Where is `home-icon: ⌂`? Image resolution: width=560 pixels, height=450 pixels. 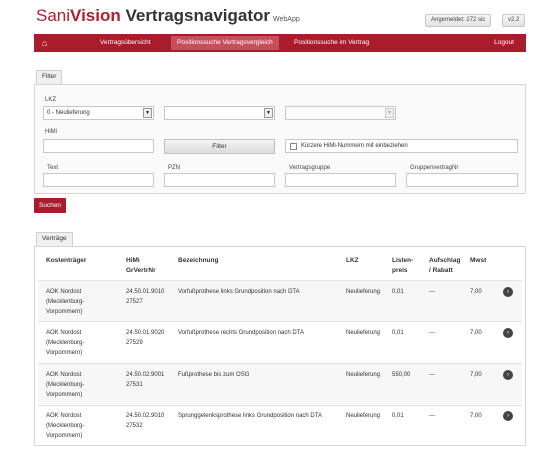
home-icon: ⌂ is located at coordinates (44, 43).